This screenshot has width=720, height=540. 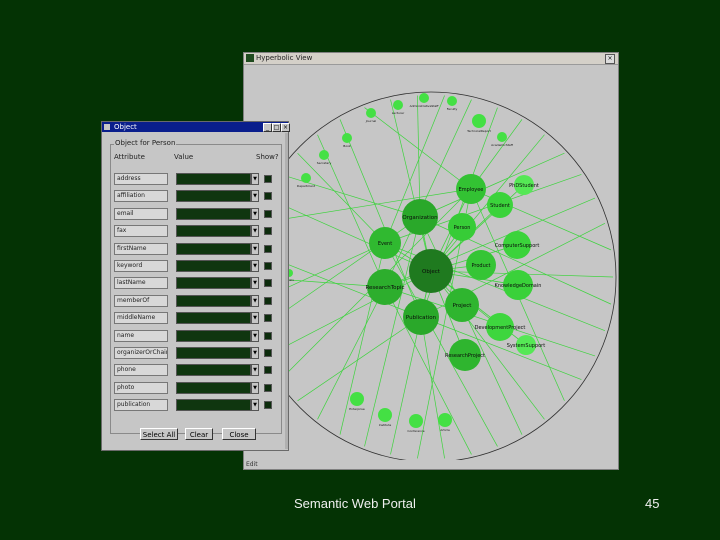 I want to click on graph-node-small: Institute, so click(x=385, y=417).